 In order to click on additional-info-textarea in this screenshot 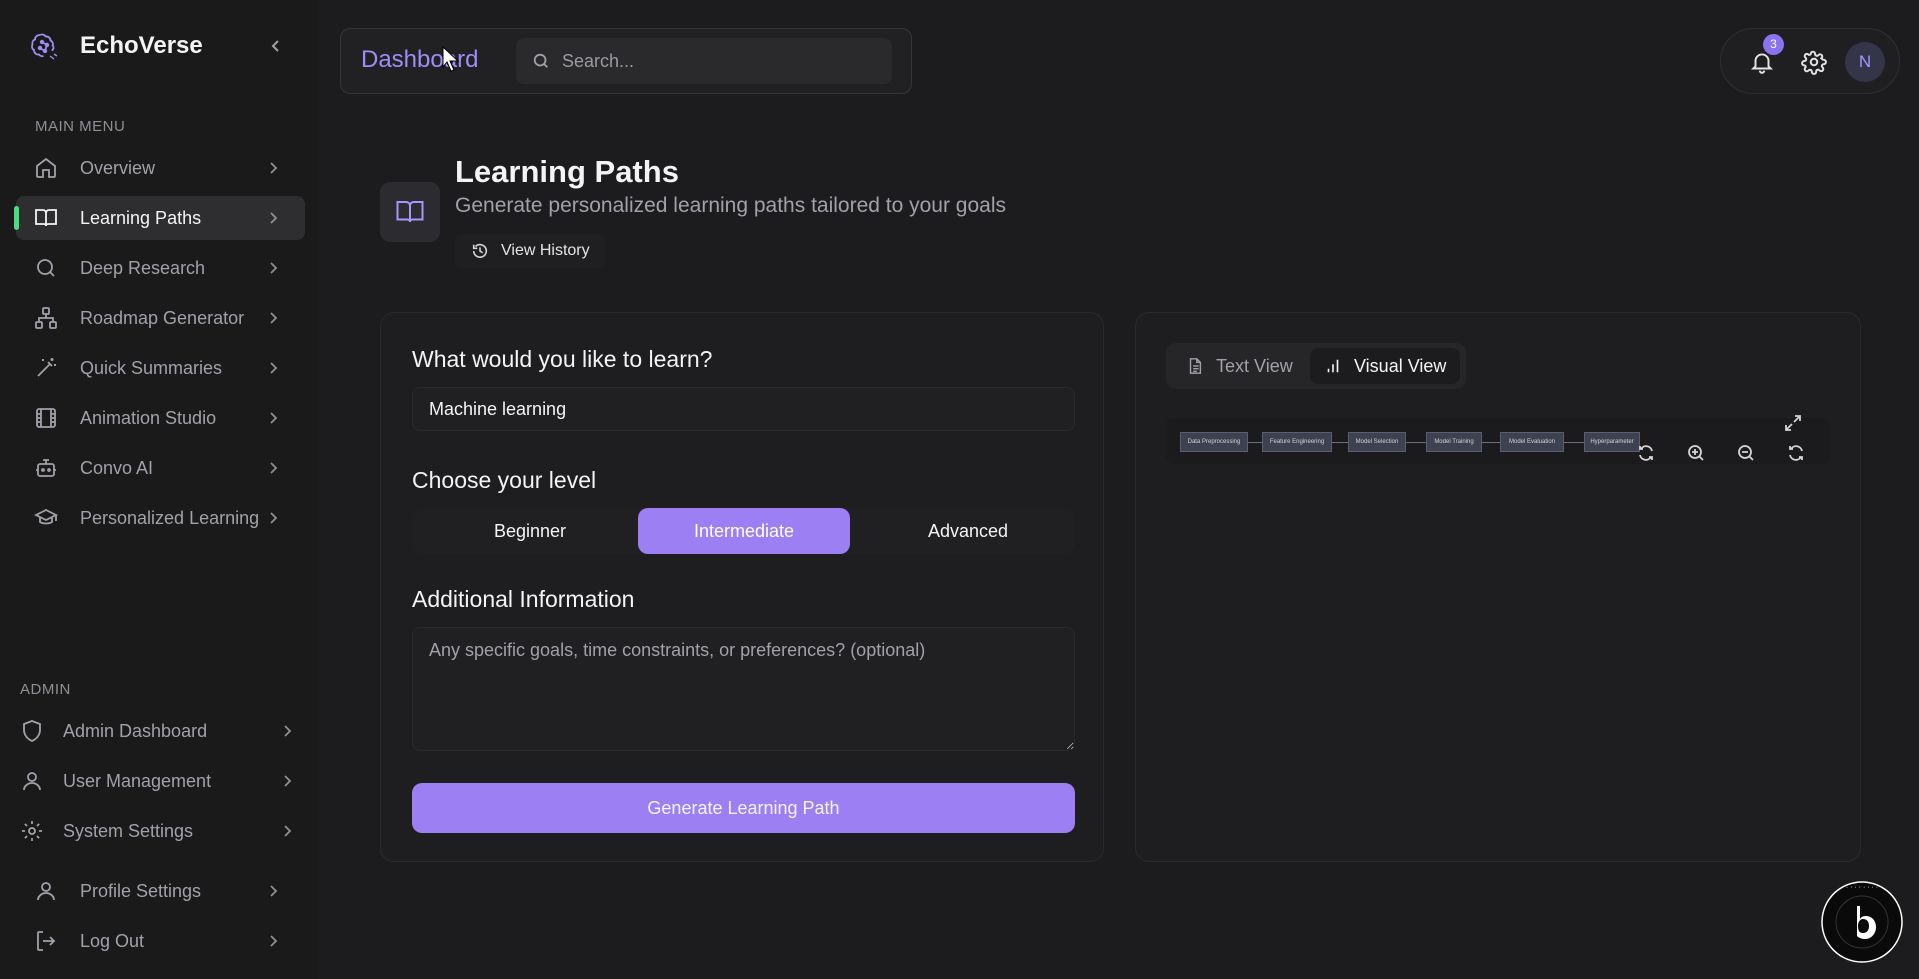, I will do `click(743, 689)`.